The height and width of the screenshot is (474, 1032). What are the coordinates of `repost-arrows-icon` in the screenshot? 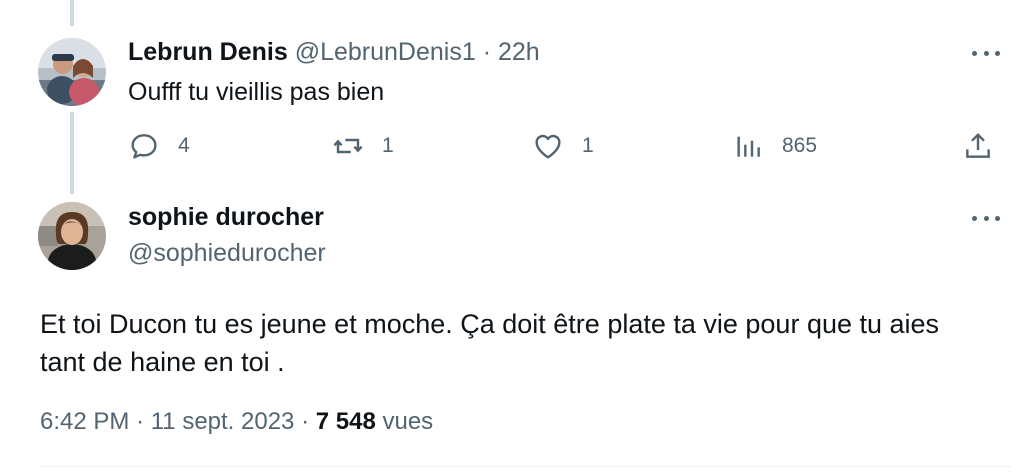 It's located at (348, 146).